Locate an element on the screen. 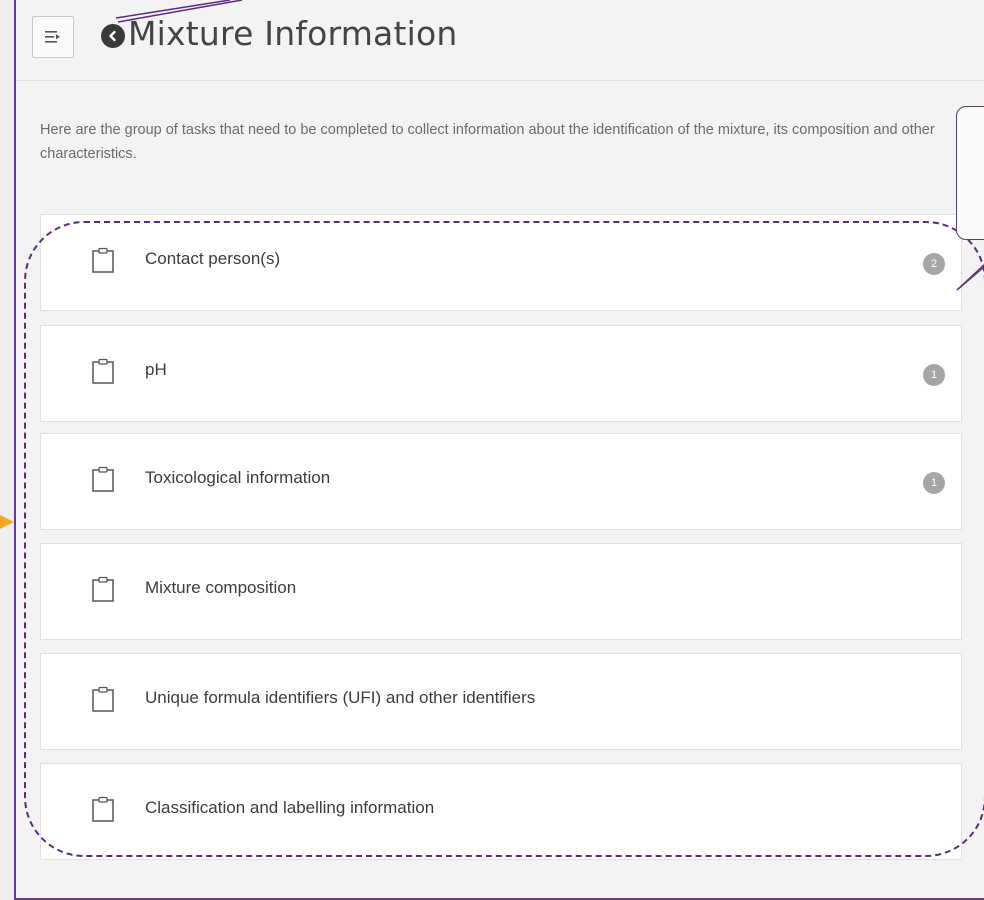 The image size is (984, 900). page-header: Mixture Information is located at coordinates (500, 40).